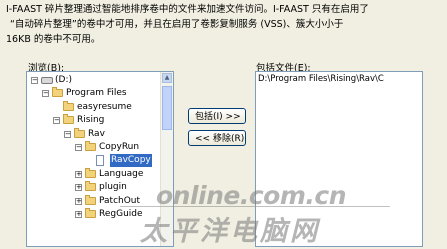 Image resolution: width=447 pixels, height=249 pixels. Describe the element at coordinates (121, 173) in the screenshot. I see `tree-node-label: Language` at that location.